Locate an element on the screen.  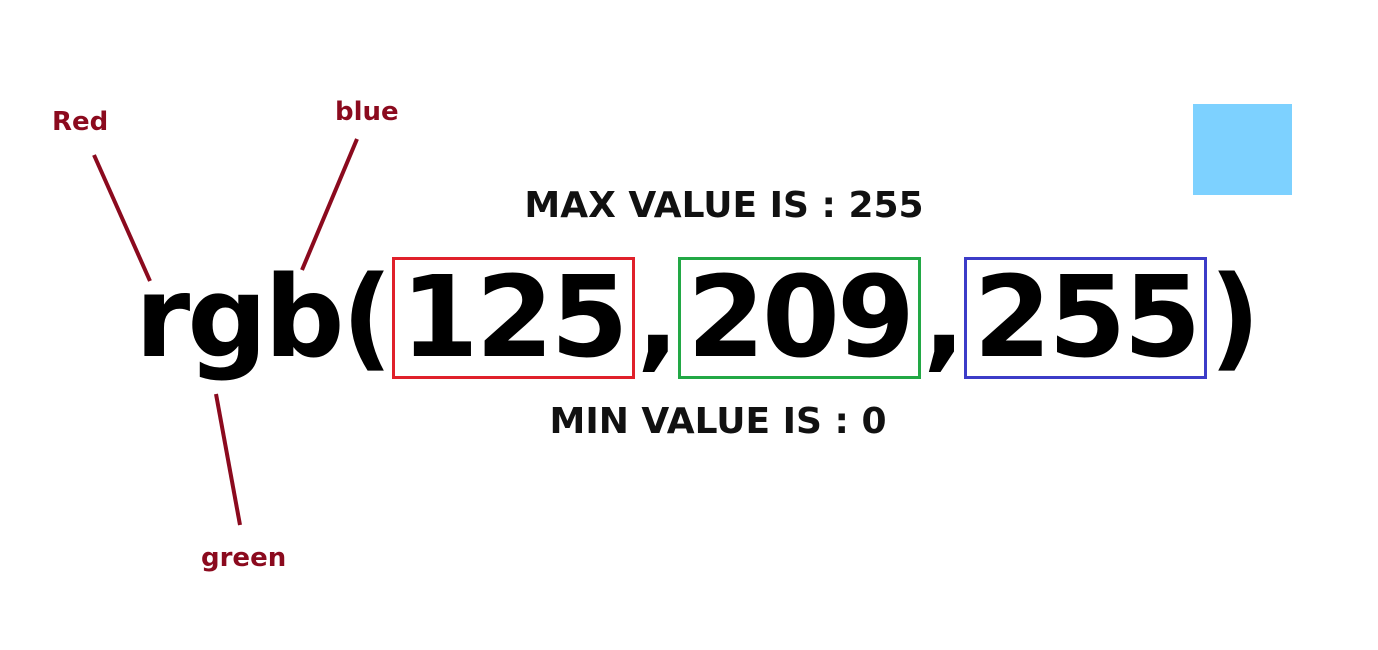
close-paren: ) is located at coordinates (1234, 318).